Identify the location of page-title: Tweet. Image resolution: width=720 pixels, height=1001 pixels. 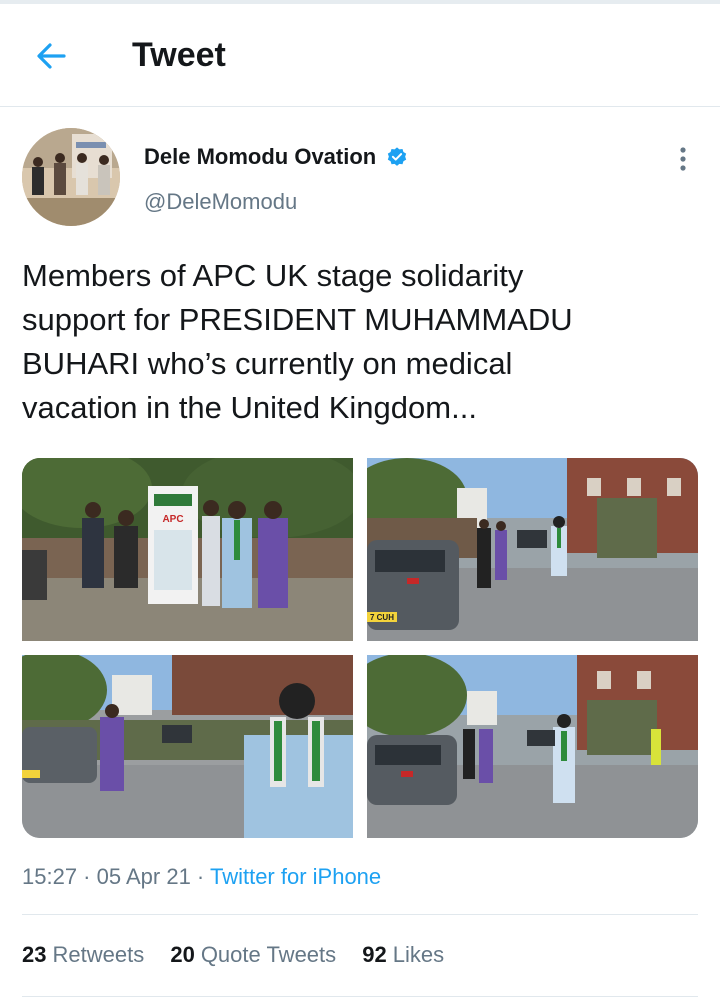
(179, 55).